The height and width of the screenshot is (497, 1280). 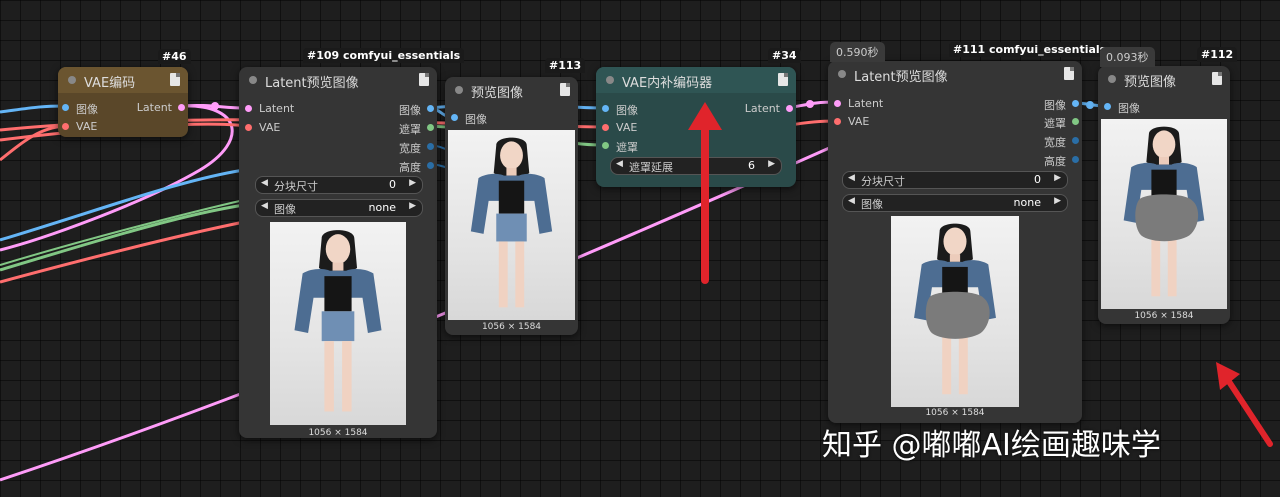 What do you see at coordinates (32, 109) in the screenshot?
I see `wire-image-in` at bounding box center [32, 109].